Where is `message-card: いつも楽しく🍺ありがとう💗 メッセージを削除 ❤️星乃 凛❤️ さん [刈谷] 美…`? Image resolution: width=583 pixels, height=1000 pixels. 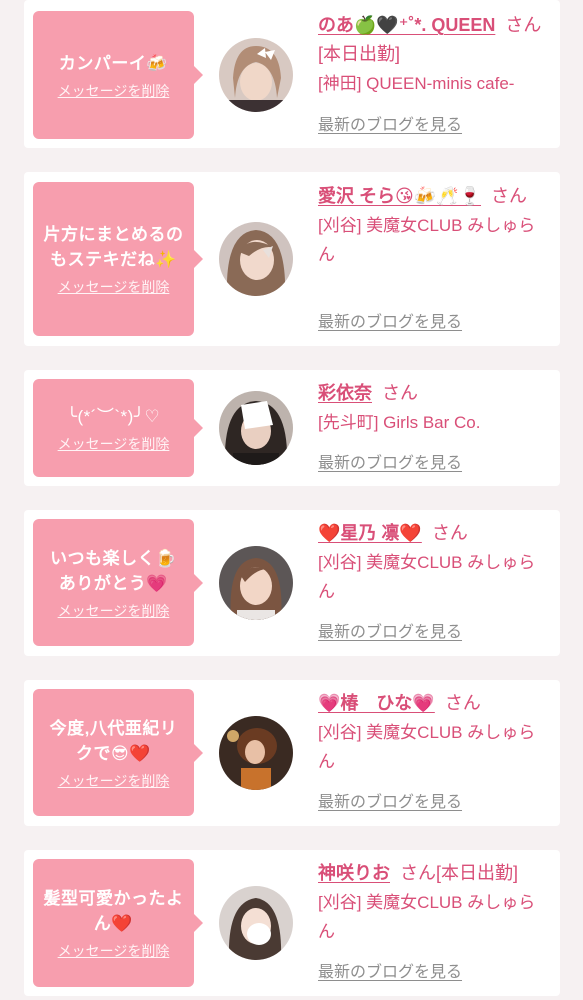 message-card: いつも楽しく🍺ありがとう💗 メッセージを削除 ❤️星乃 凛❤️ さん [刈谷] 美… is located at coordinates (292, 583).